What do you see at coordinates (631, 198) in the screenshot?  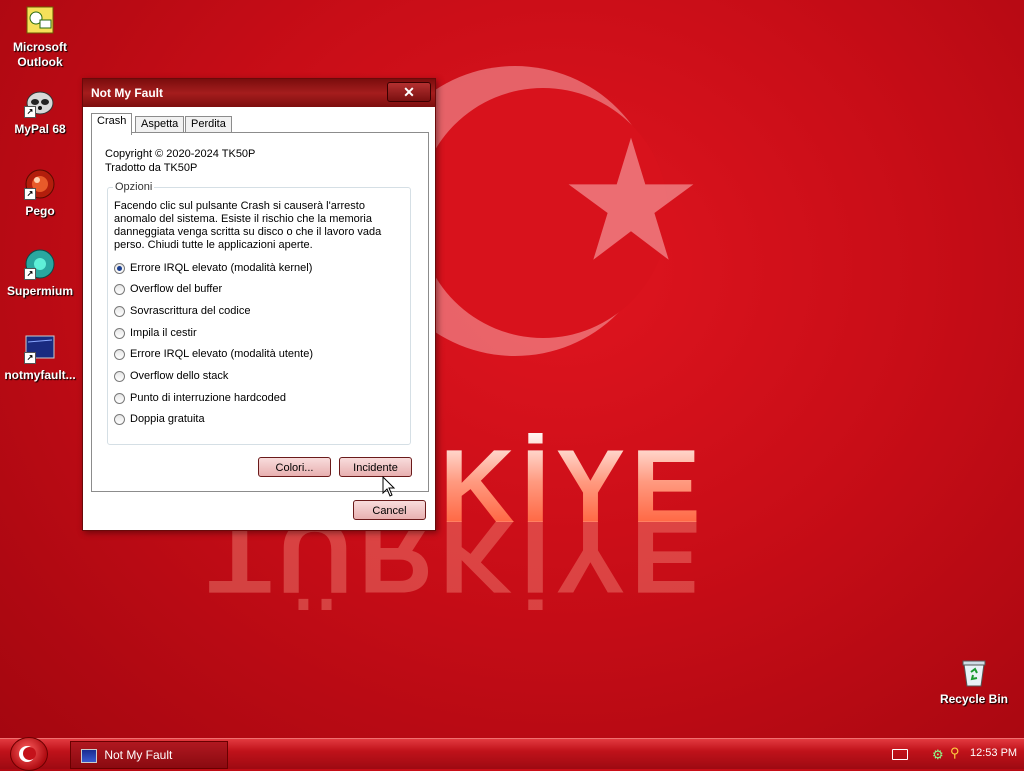 I see `wallpaper-star` at bounding box center [631, 198].